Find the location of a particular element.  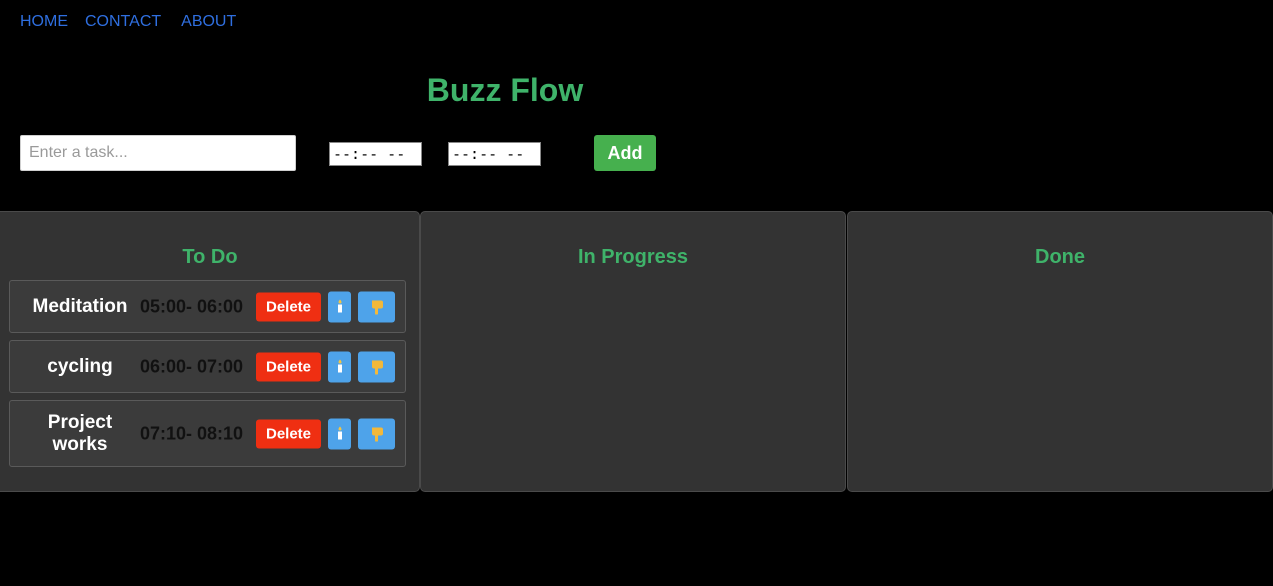

task-input is located at coordinates (158, 153).